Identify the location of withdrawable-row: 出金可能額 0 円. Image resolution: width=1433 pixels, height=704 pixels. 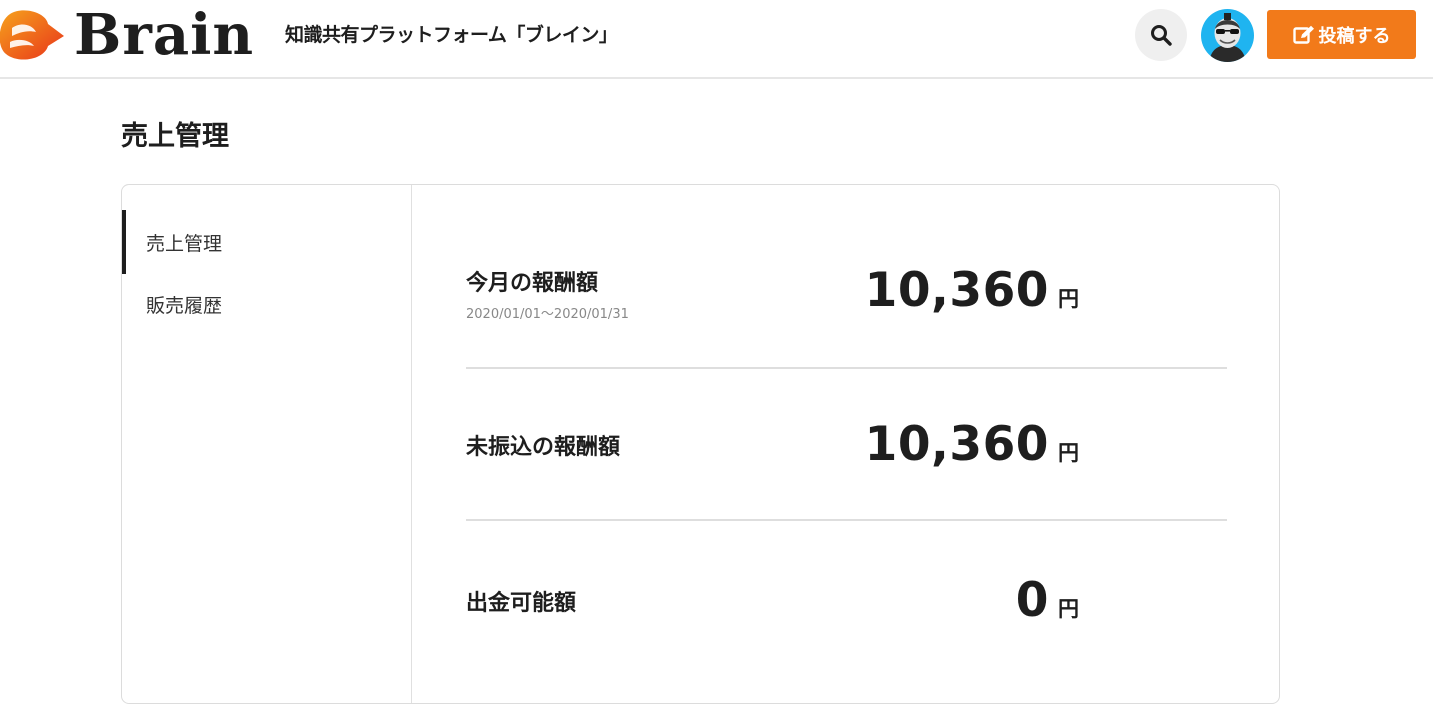
(846, 603).